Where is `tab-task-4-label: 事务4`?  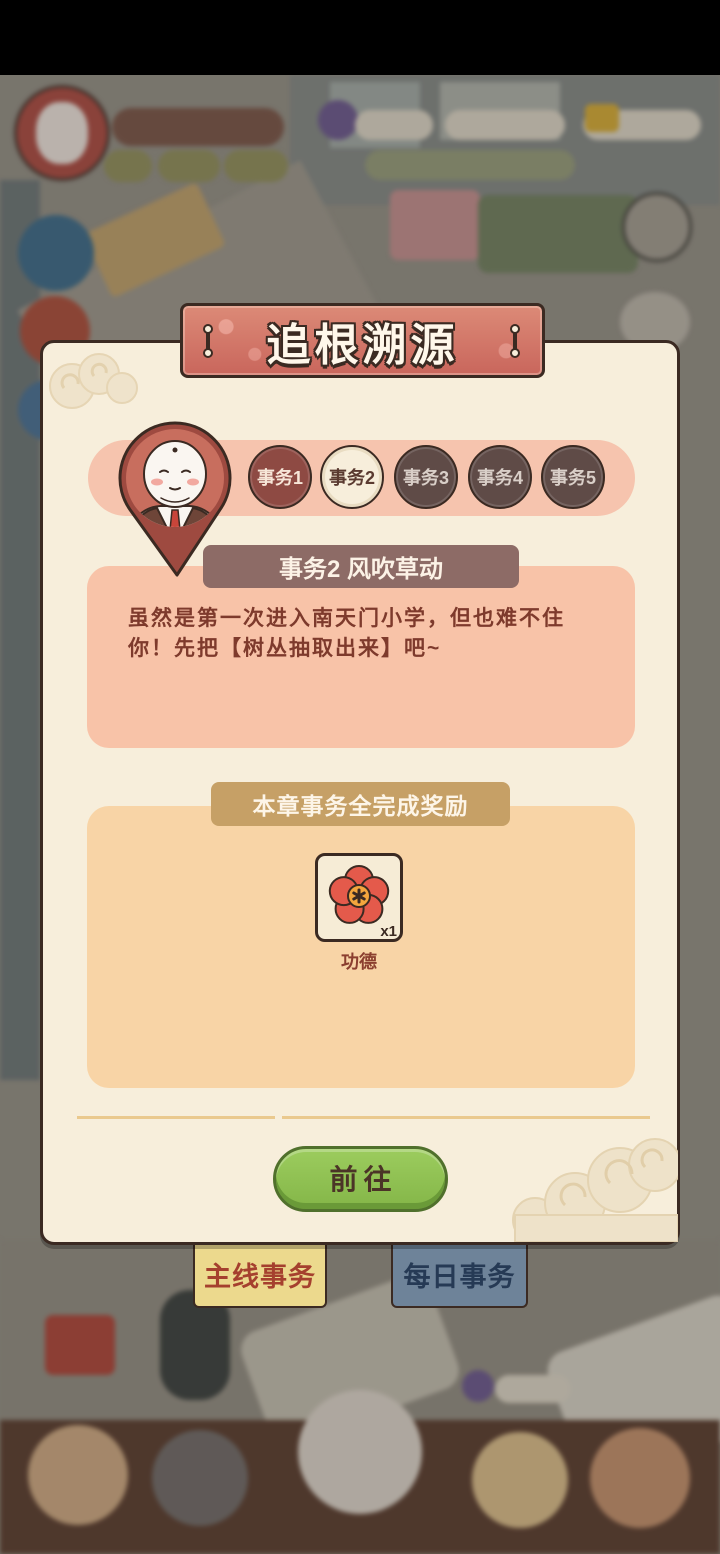 tab-task-4-label: 事务4 is located at coordinates (499, 478).